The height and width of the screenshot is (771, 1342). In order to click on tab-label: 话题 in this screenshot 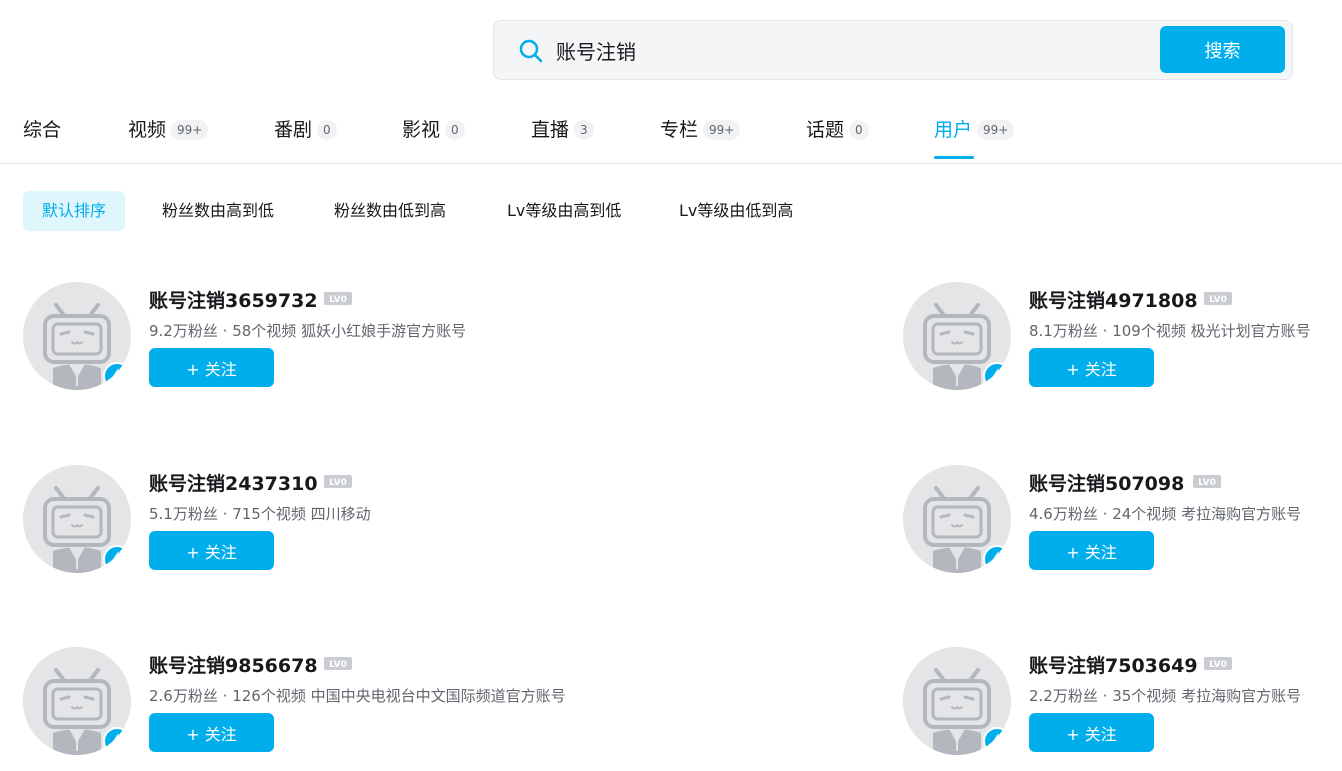, I will do `click(825, 130)`.